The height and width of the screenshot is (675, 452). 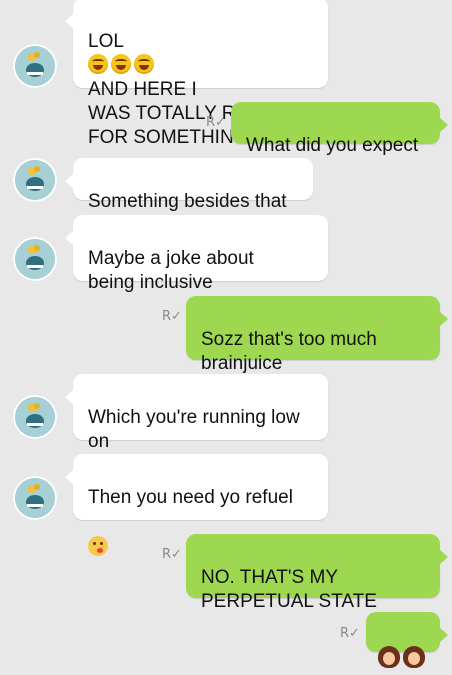 I want to click on message-text: LOL, so click(x=106, y=41).